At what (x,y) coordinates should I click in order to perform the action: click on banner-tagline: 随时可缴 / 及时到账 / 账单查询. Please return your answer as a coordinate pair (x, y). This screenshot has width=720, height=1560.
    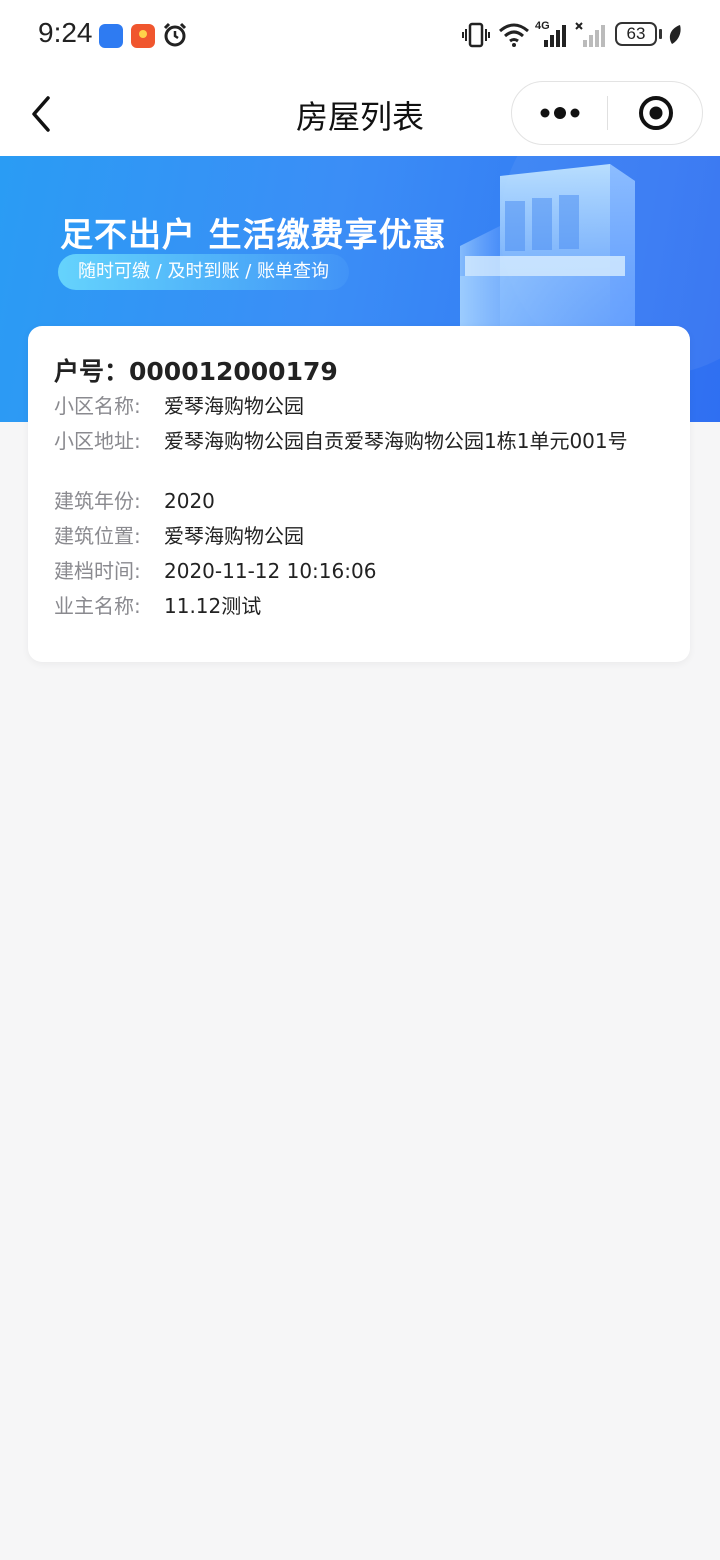
    Looking at the image, I should click on (204, 272).